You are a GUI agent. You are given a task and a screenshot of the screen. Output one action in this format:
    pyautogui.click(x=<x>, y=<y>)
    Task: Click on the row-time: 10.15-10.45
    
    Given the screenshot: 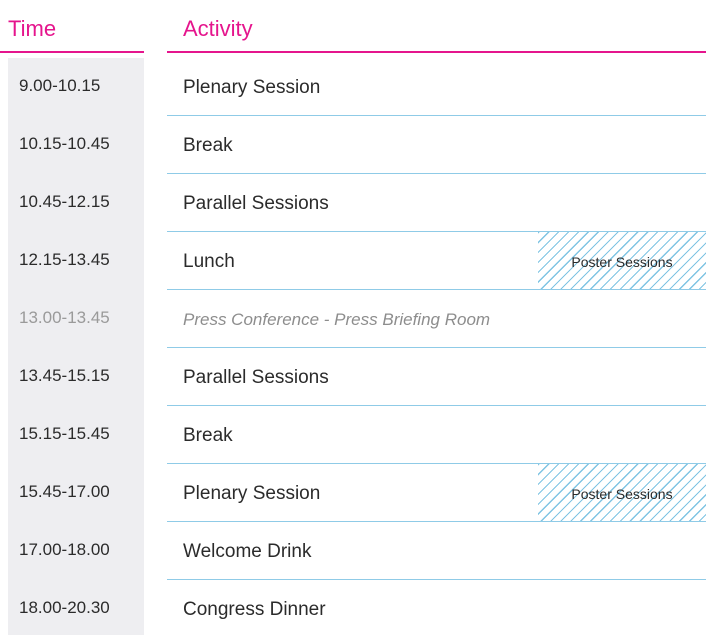 What is the action you would take?
    pyautogui.click(x=64, y=143)
    